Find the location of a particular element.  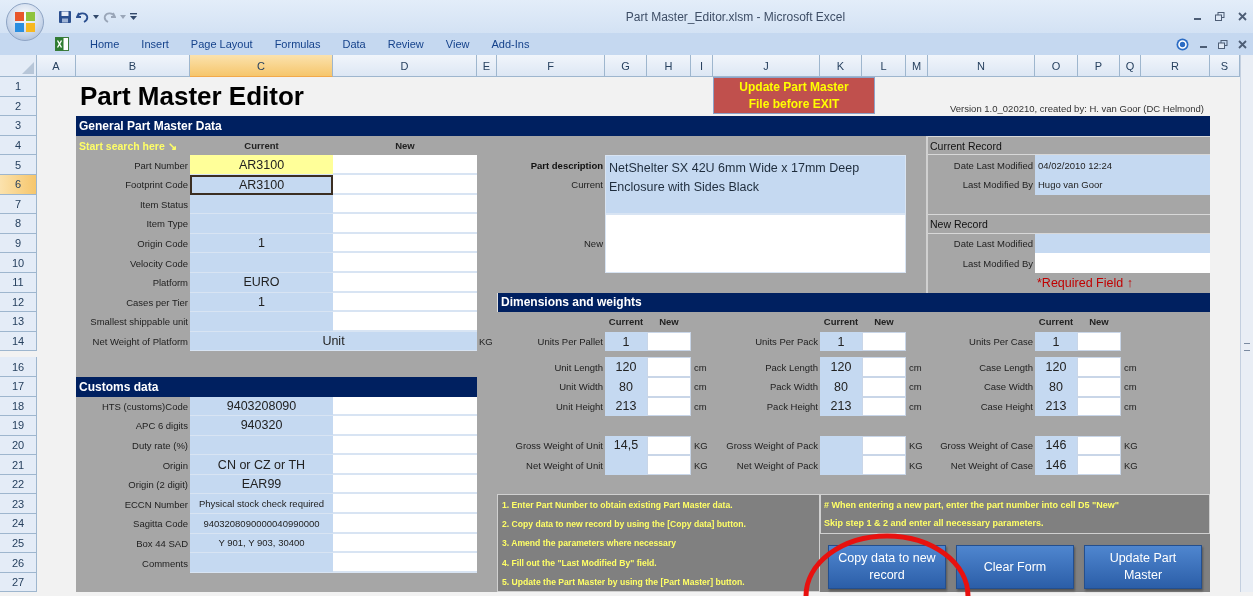

row-header: 22 is located at coordinates (18, 484).